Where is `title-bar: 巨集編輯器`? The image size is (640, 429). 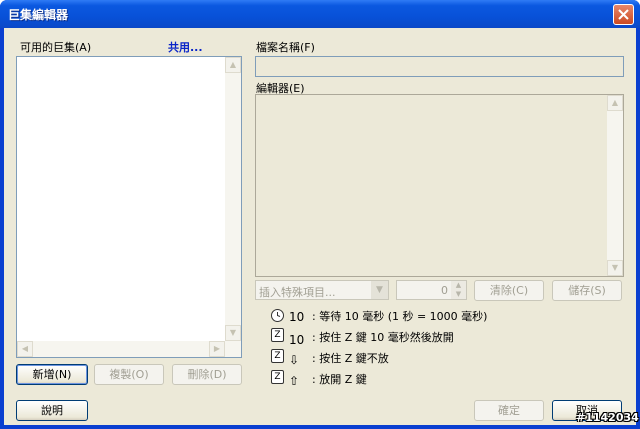 title-bar: 巨集編輯器 is located at coordinates (320, 14).